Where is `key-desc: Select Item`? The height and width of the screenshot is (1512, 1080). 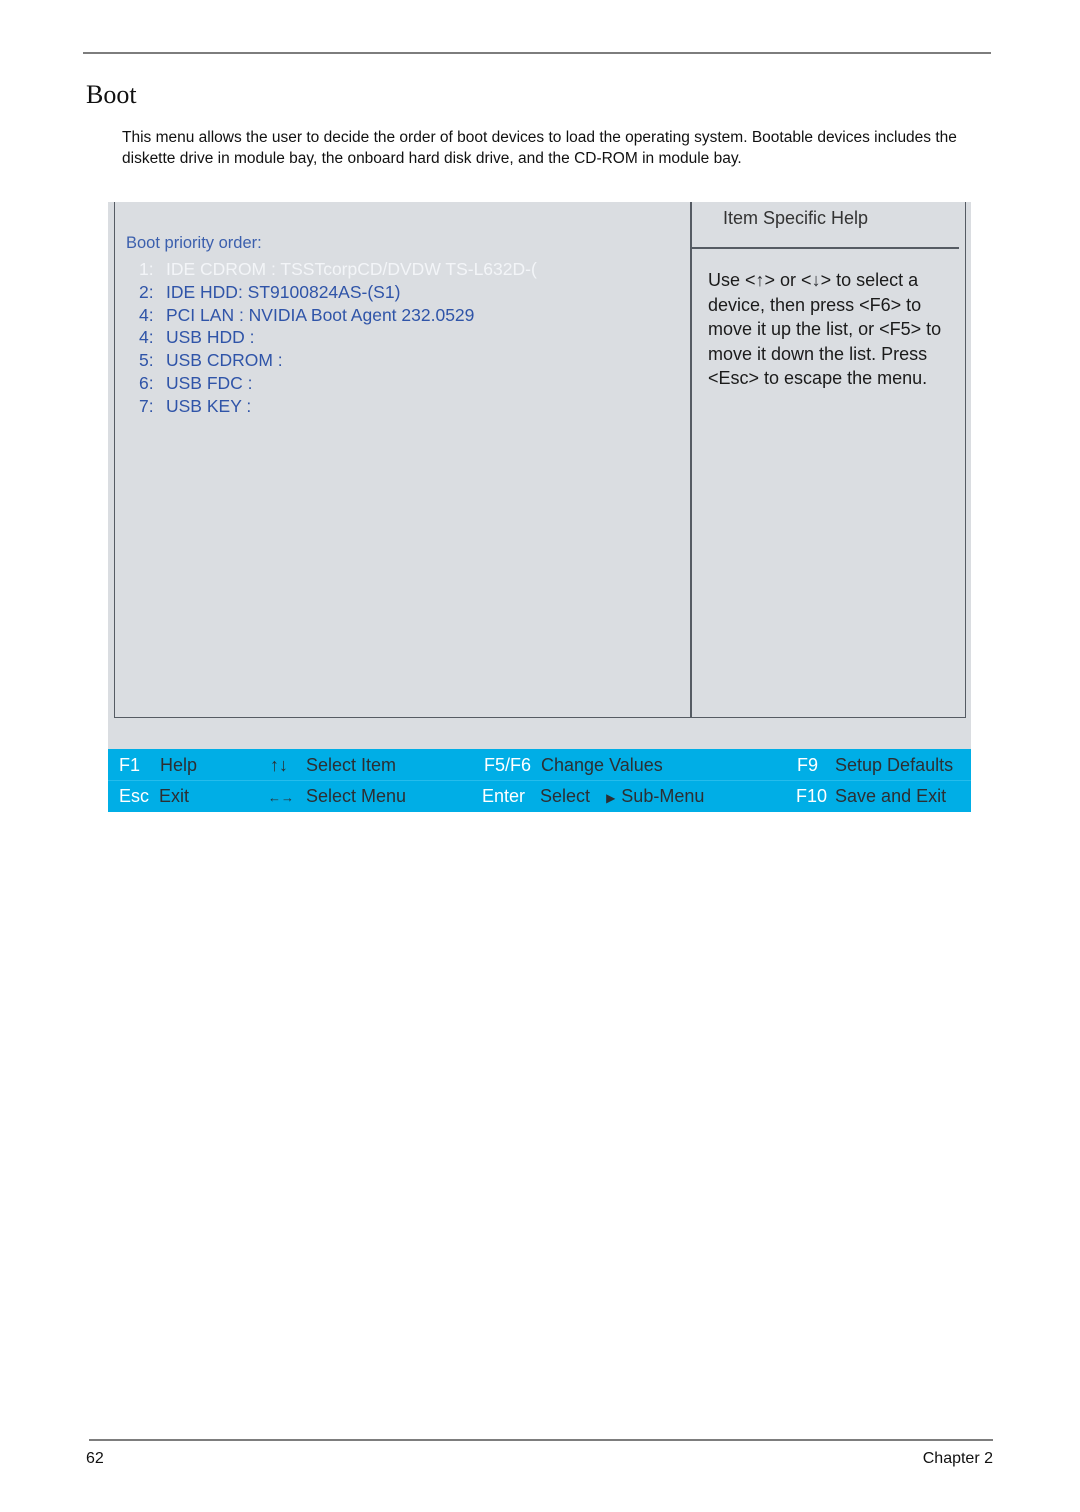 key-desc: Select Item is located at coordinates (351, 765).